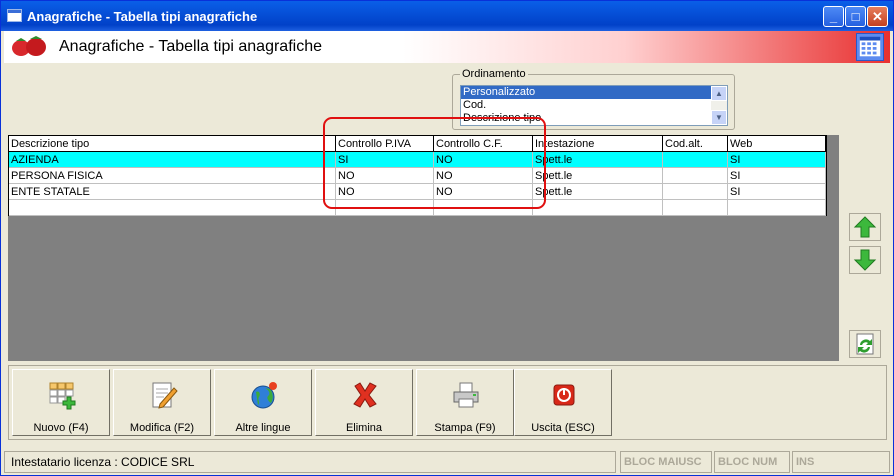 Image resolution: width=894 pixels, height=476 pixels. I want to click on delete-x-icon, so click(365, 395).